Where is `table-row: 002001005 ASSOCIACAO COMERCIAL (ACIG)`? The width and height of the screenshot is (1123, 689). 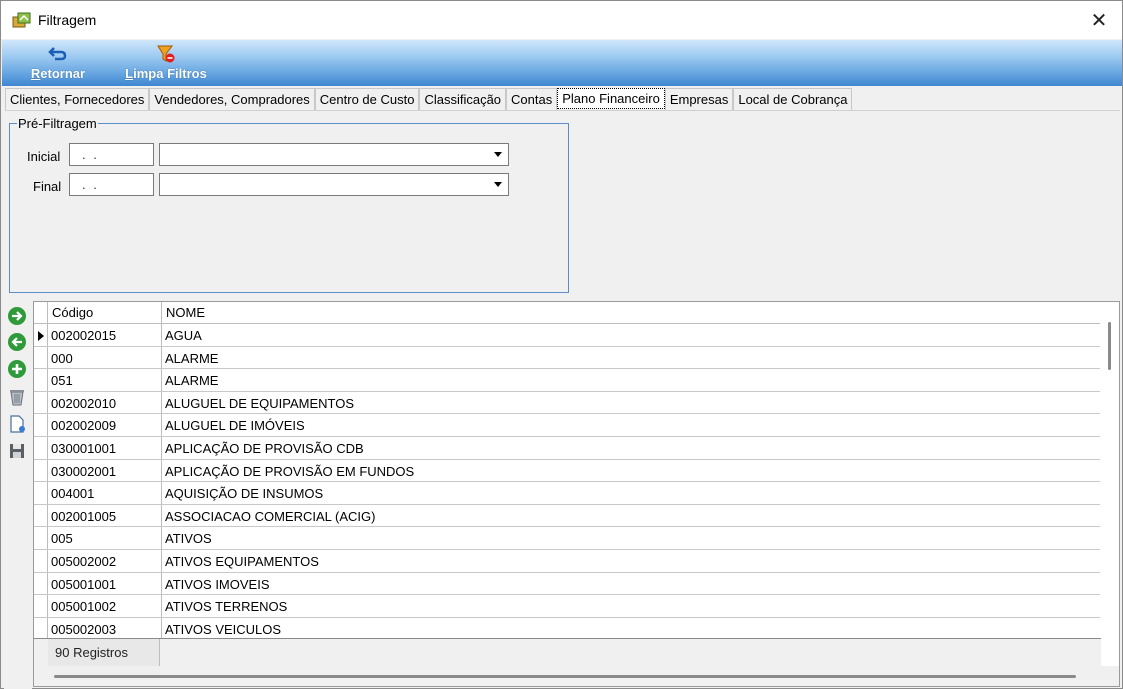 table-row: 002001005 ASSOCIACAO COMERCIAL (ACIG) is located at coordinates (567, 516).